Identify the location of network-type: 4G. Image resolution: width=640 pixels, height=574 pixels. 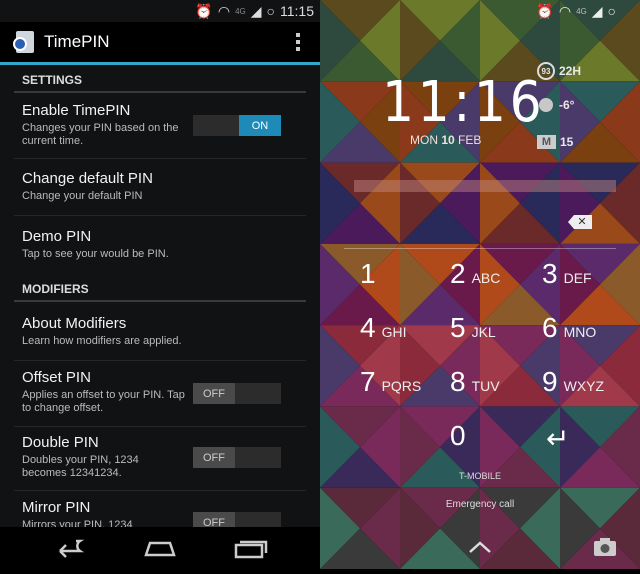
(581, 11).